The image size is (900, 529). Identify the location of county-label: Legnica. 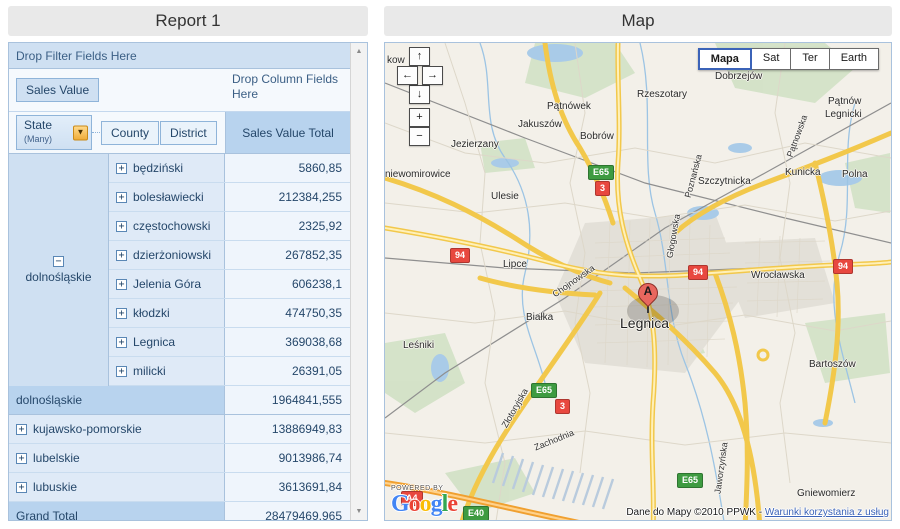
(154, 342).